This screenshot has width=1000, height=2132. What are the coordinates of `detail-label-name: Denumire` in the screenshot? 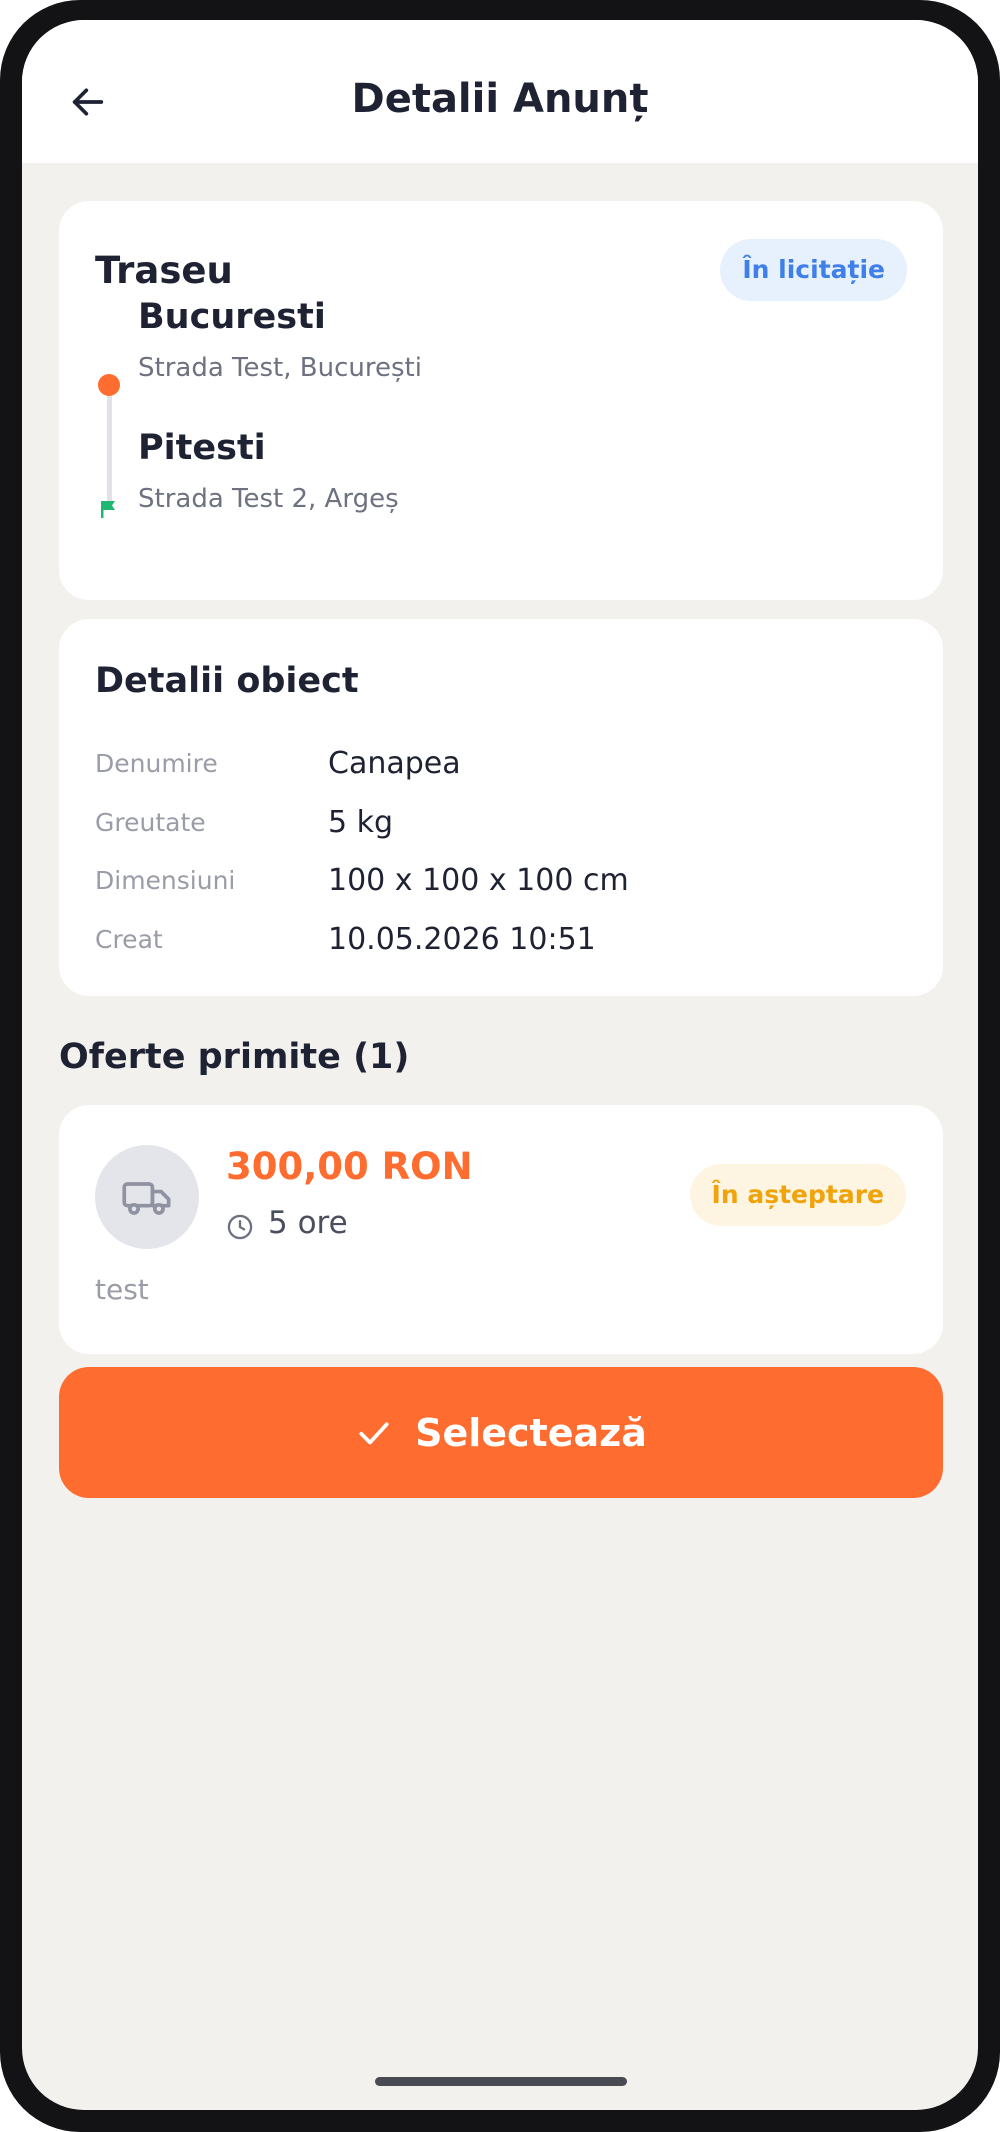 It's located at (156, 763).